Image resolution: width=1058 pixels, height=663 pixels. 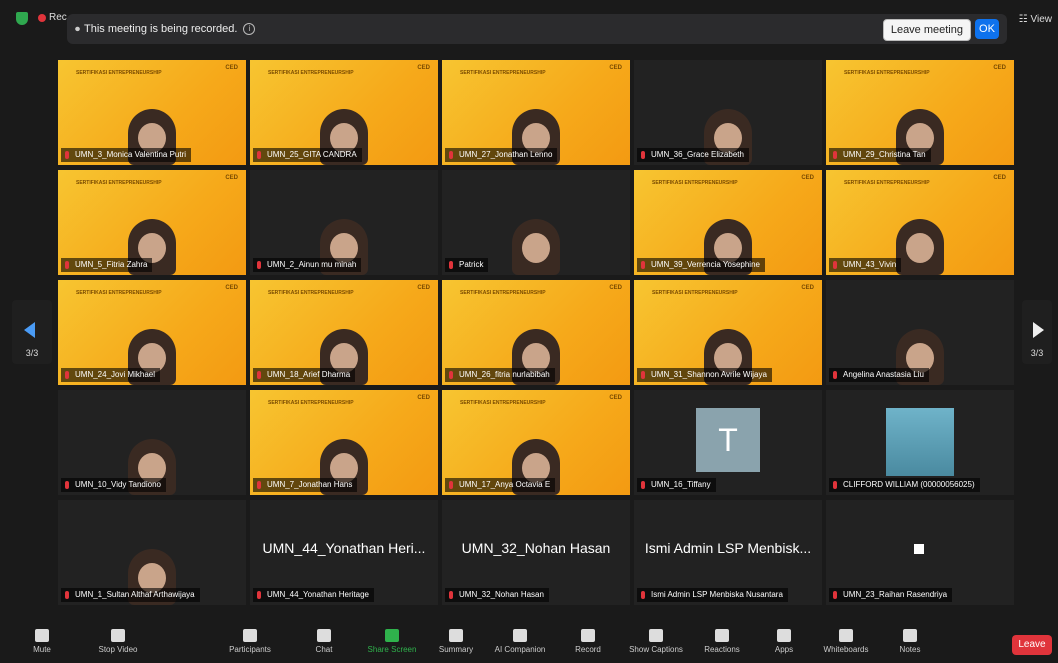 I want to click on sparkle-icon, so click(x=520, y=635).